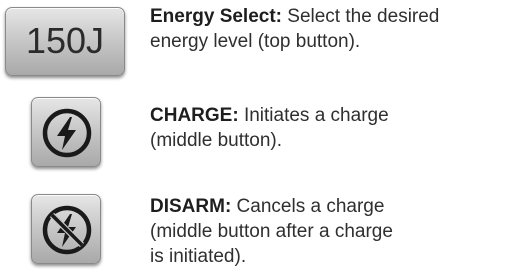 This screenshot has width=508, height=278. Describe the element at coordinates (361, 16) in the screenshot. I see `energy-select-text-line1: Select the desired` at that location.